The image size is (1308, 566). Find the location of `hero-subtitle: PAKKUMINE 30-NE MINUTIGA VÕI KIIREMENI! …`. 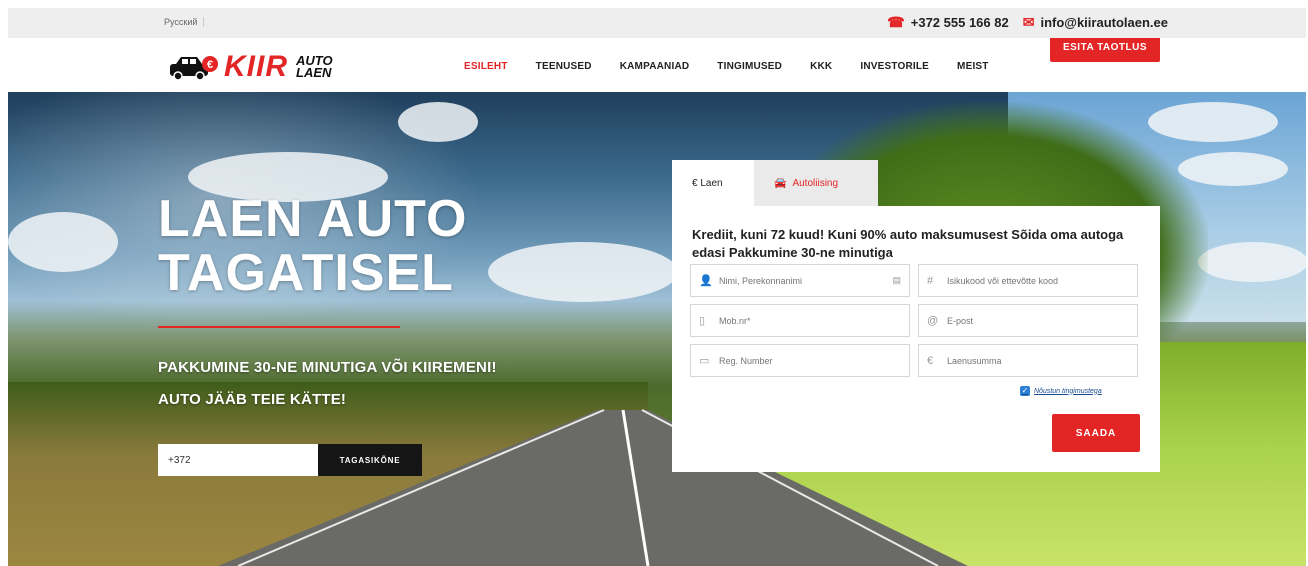

hero-subtitle: PAKKUMINE 30-NE MINUTIGA VÕI KIIREMENI! … is located at coordinates (327, 384).